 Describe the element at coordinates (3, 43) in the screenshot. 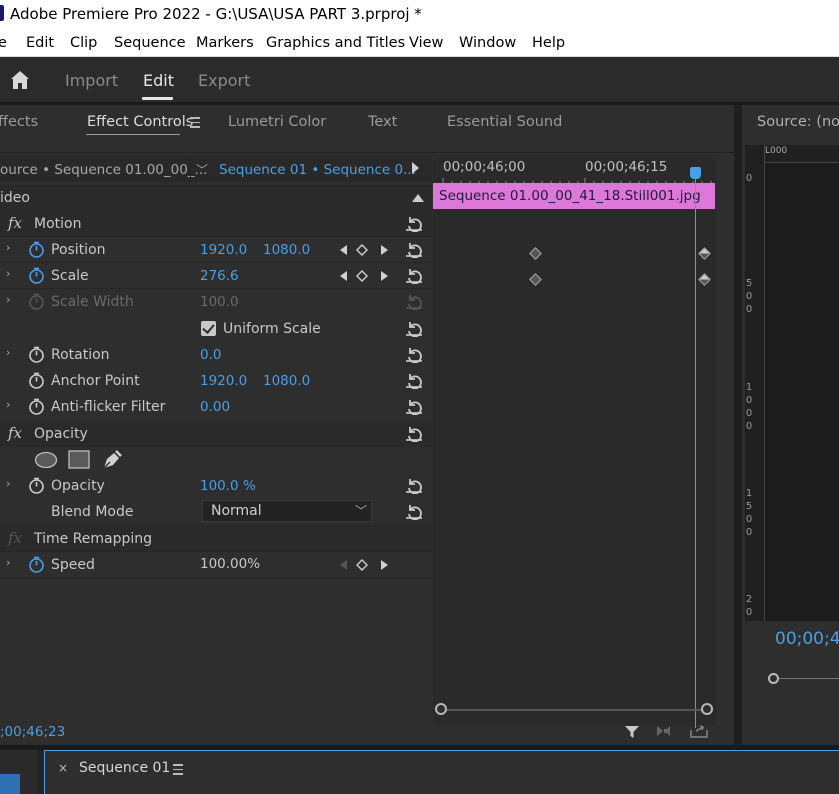

I see `menu-file: e` at that location.